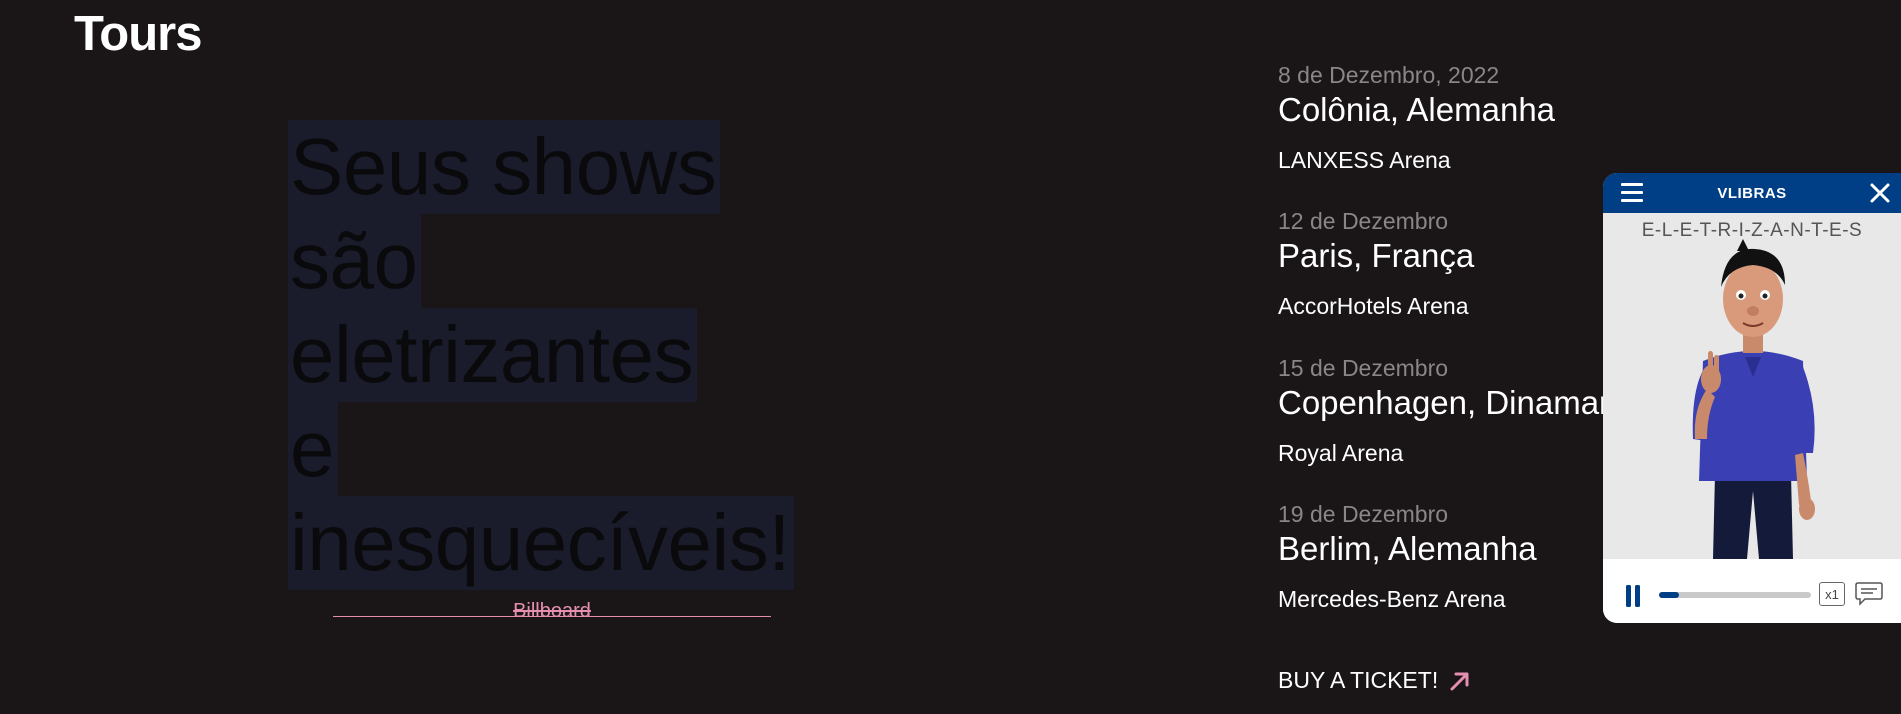 The width and height of the screenshot is (1901, 714). What do you see at coordinates (1461, 402) in the screenshot?
I see `tour-city: Copenhagen, Dinamarca` at bounding box center [1461, 402].